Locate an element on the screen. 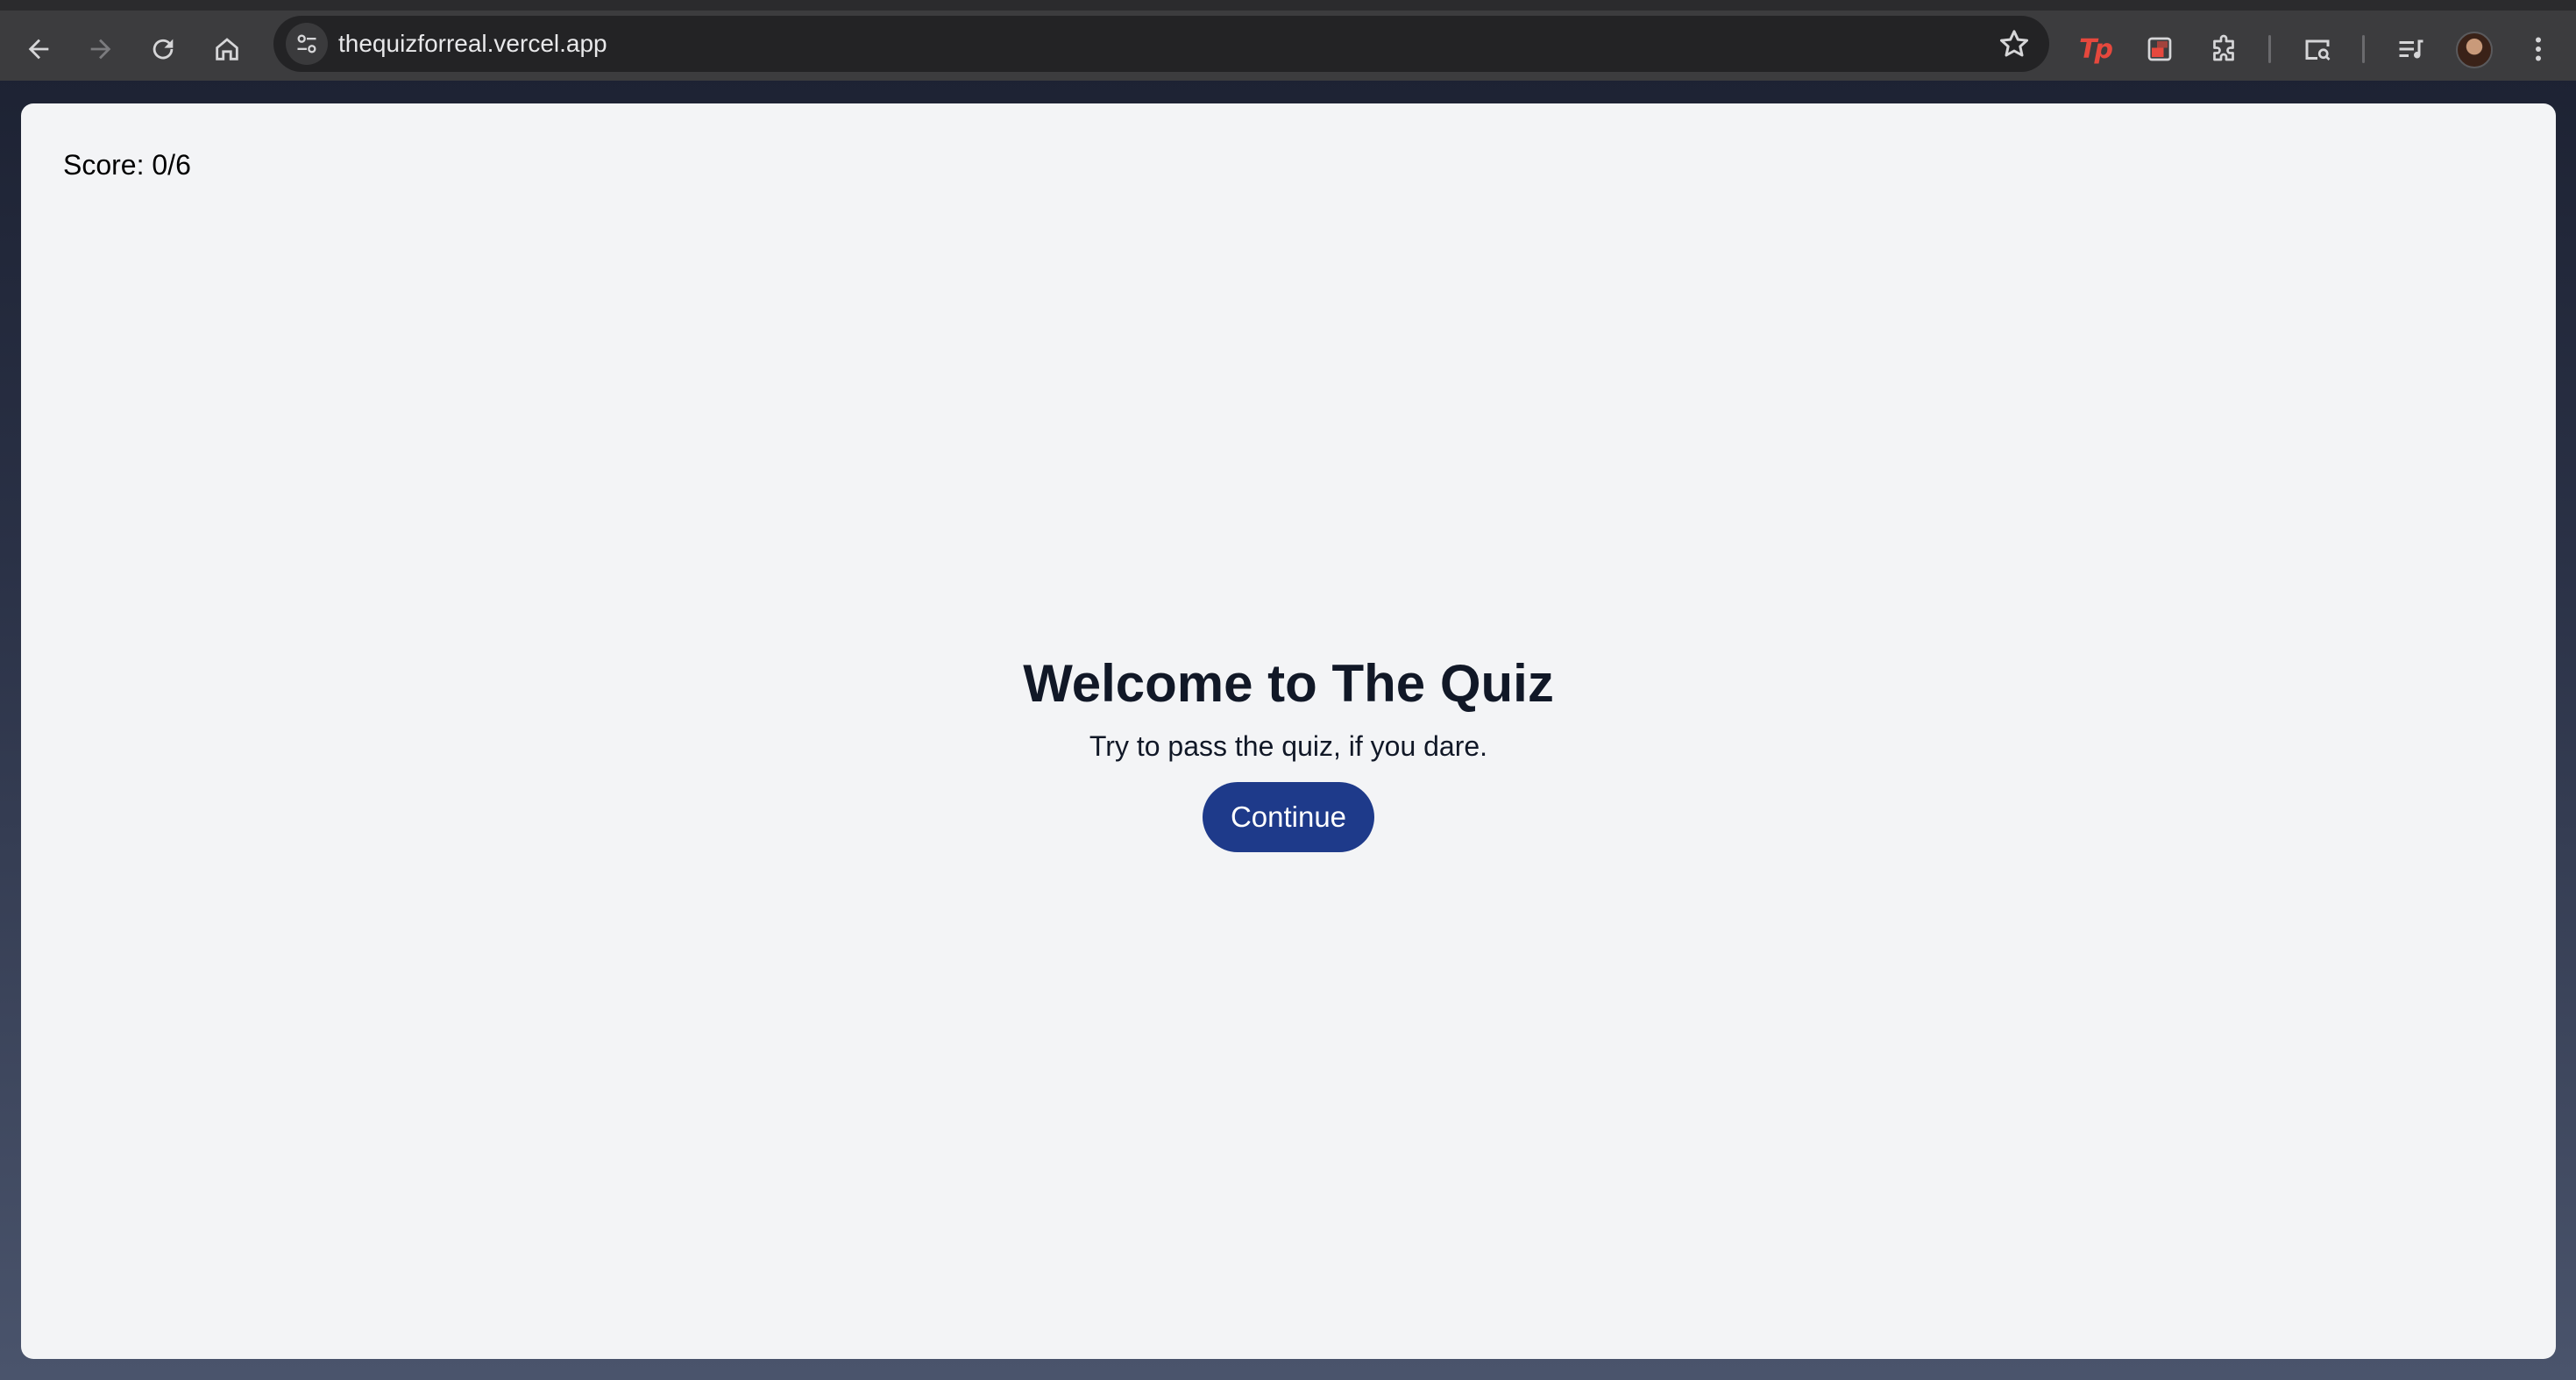  more-menu-button is located at coordinates (2538, 49).